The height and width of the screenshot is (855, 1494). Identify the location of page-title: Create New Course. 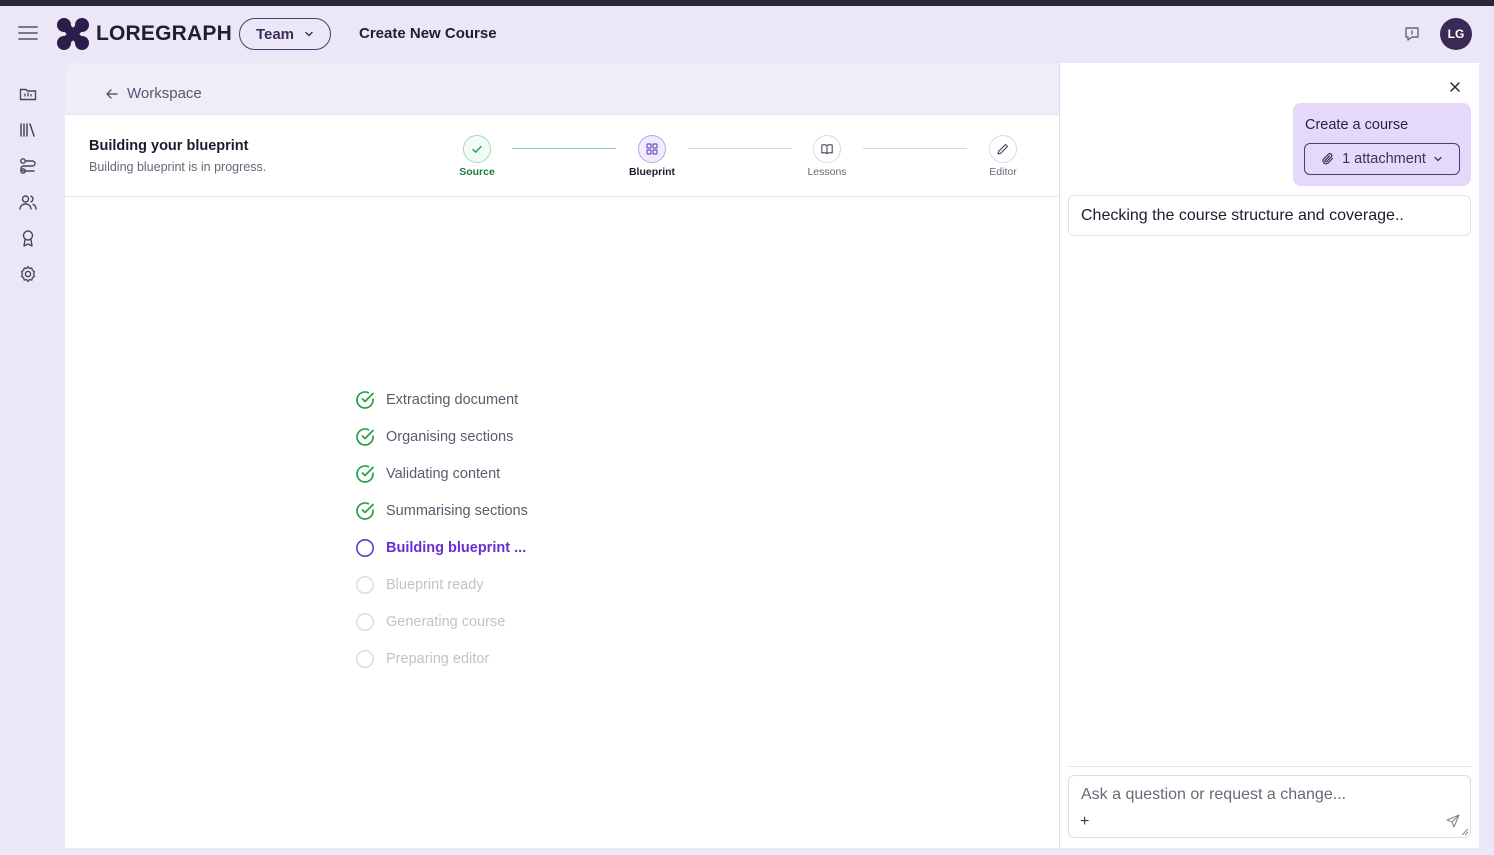
(428, 33).